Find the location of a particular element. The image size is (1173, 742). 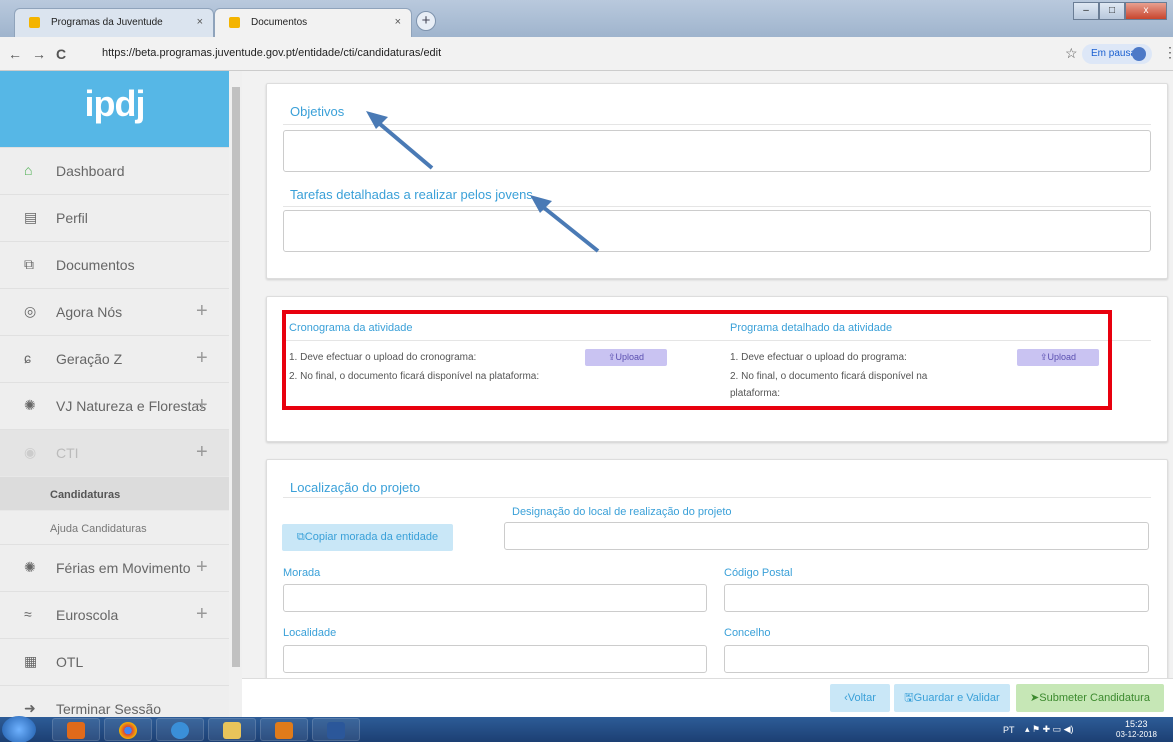

taskbar-explorer is located at coordinates (232, 729).